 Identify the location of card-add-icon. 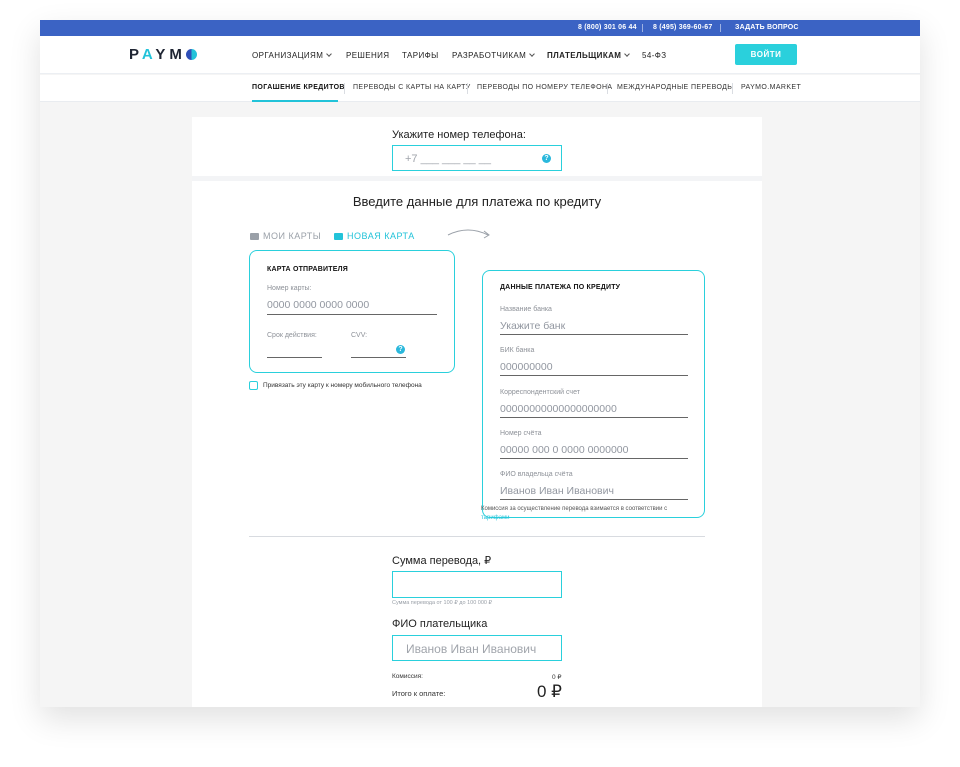
(338, 236).